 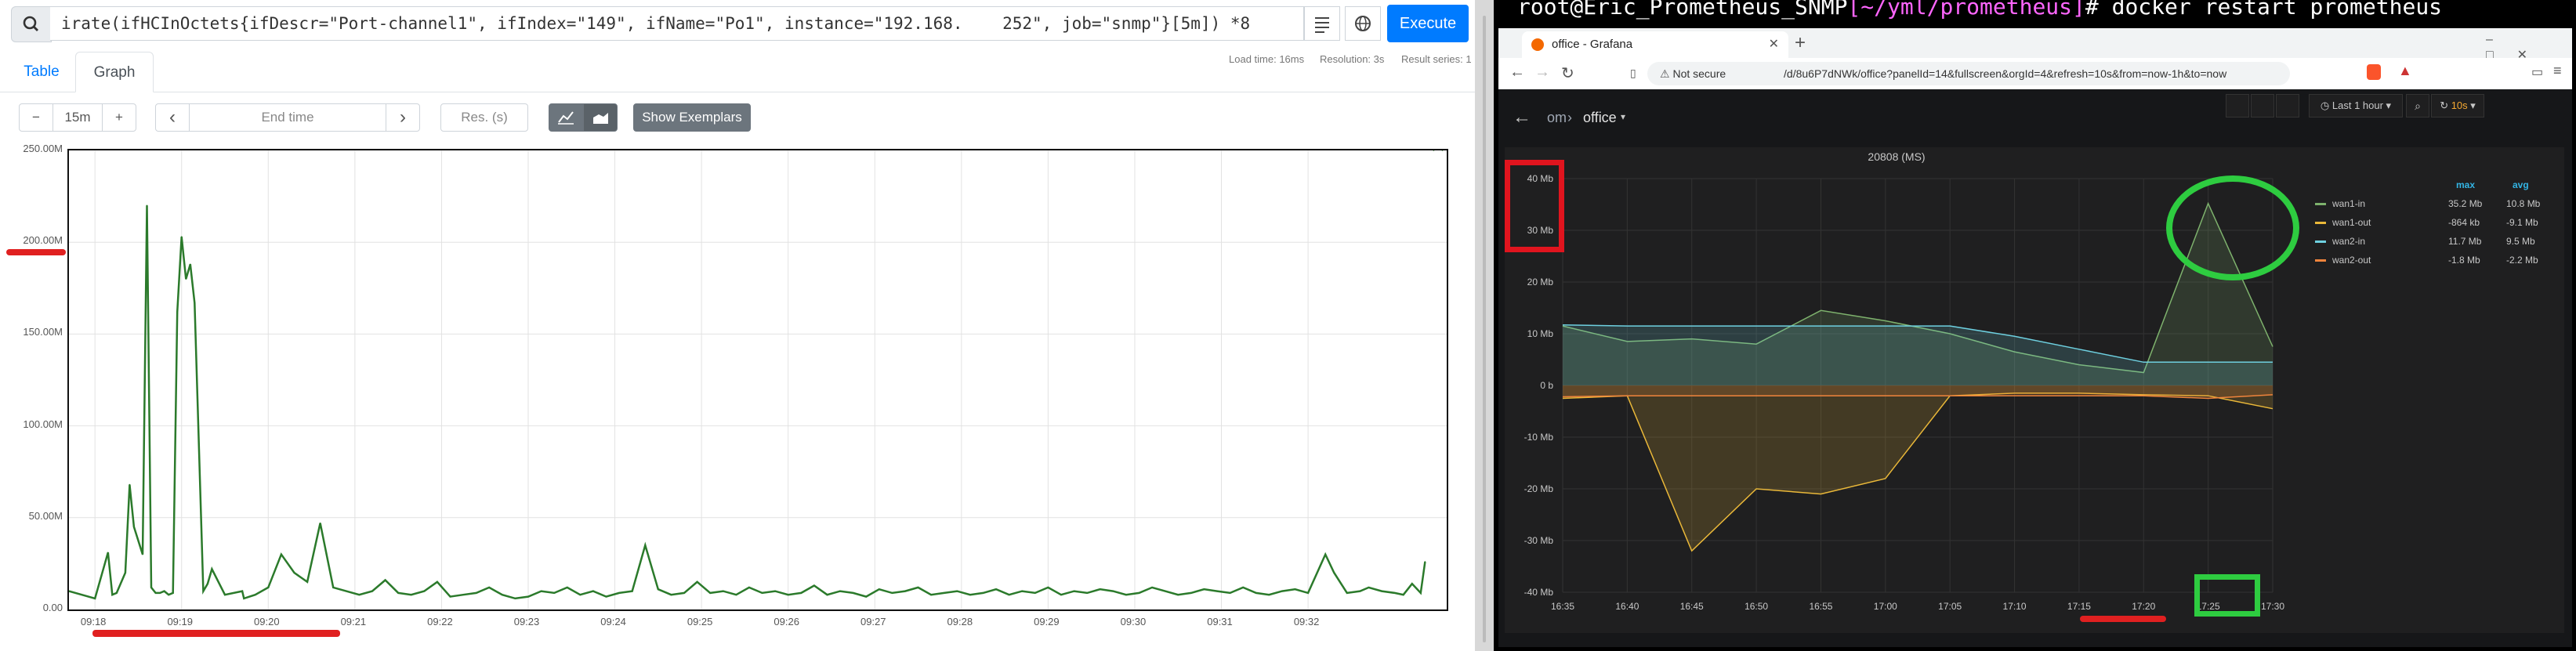 I want to click on refresh-picker: ↻ 10s ▾, so click(x=2457, y=106).